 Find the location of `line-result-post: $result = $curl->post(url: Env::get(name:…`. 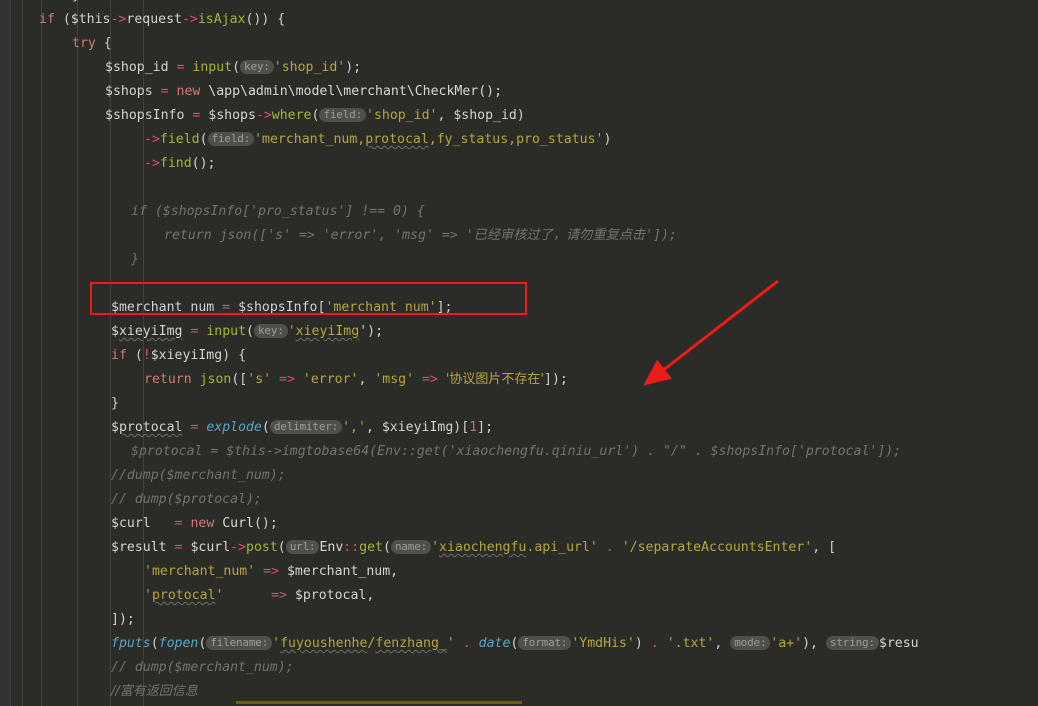

line-result-post: $result = $curl->post(url: Env::get(name:… is located at coordinates (418, 548).